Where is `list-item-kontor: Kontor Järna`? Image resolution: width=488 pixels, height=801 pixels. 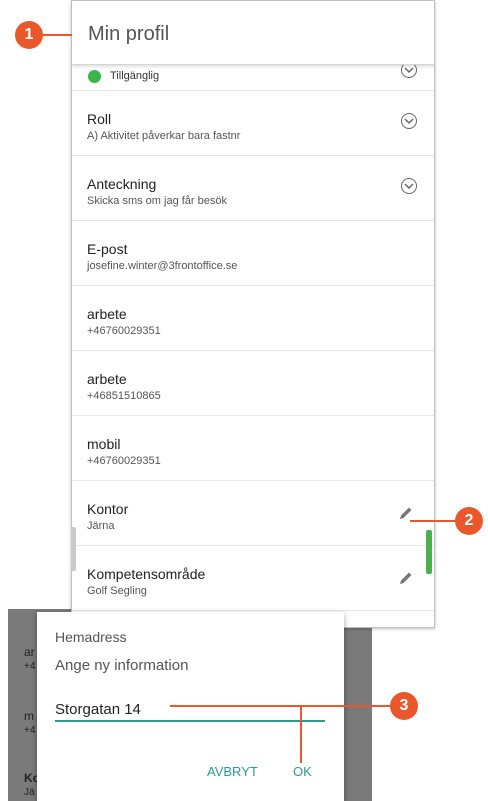
list-item-kontor: Kontor Järna is located at coordinates (253, 513).